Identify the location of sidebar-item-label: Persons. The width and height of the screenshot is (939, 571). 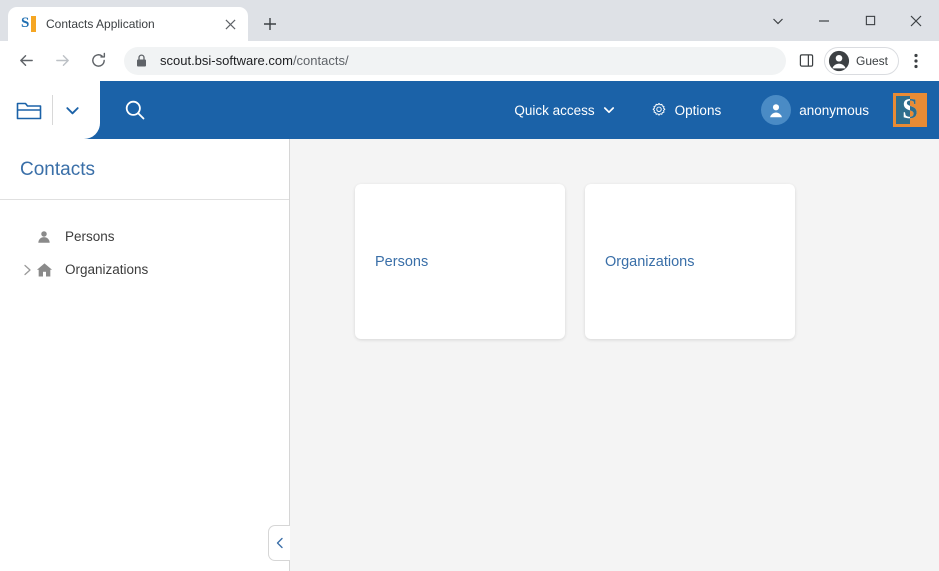
(90, 236).